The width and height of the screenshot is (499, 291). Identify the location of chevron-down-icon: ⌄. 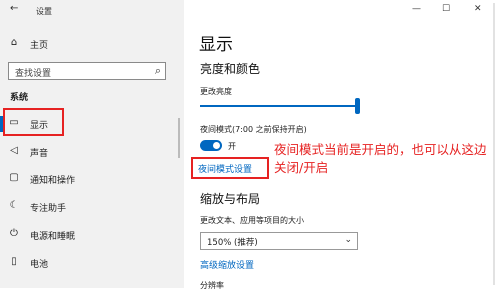
(348, 240).